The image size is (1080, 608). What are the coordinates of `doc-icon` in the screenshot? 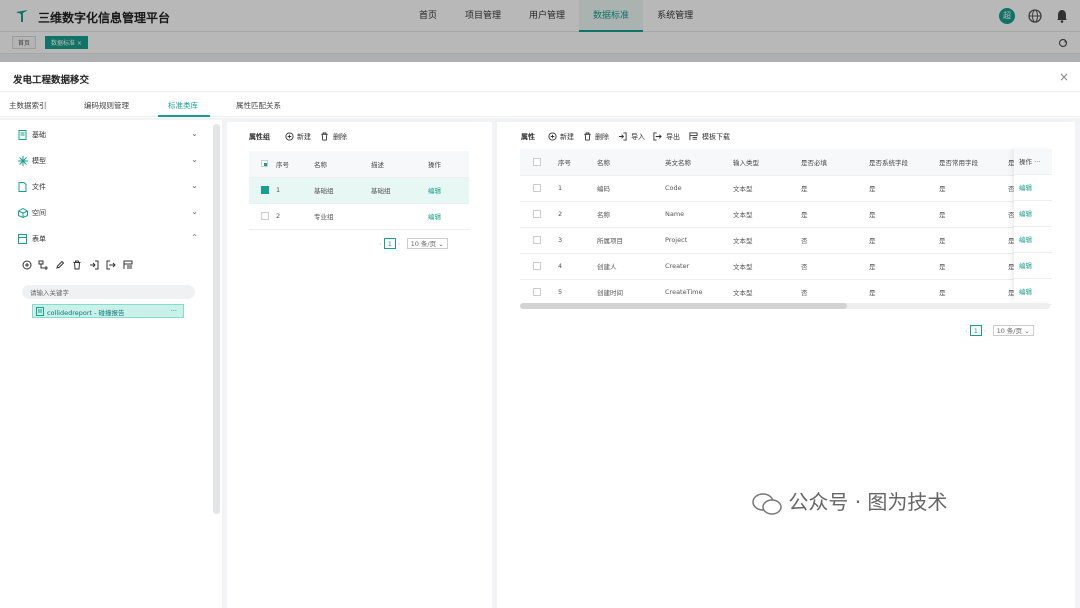 It's located at (22, 135).